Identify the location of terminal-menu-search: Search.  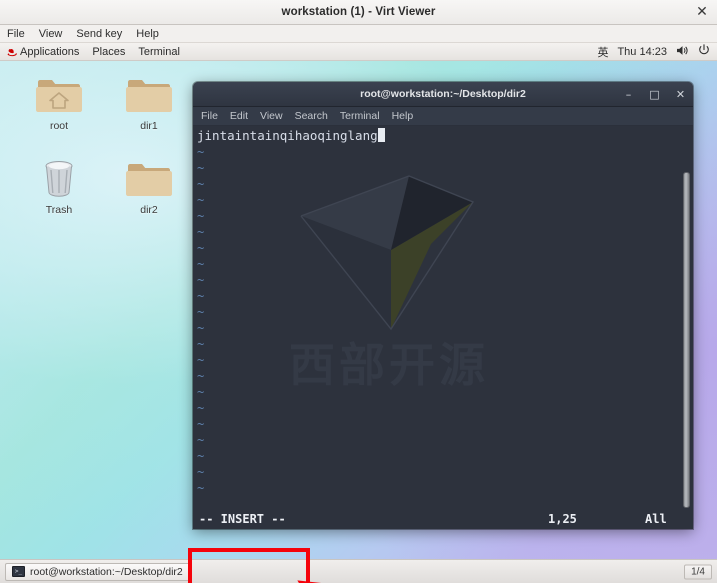
(311, 116).